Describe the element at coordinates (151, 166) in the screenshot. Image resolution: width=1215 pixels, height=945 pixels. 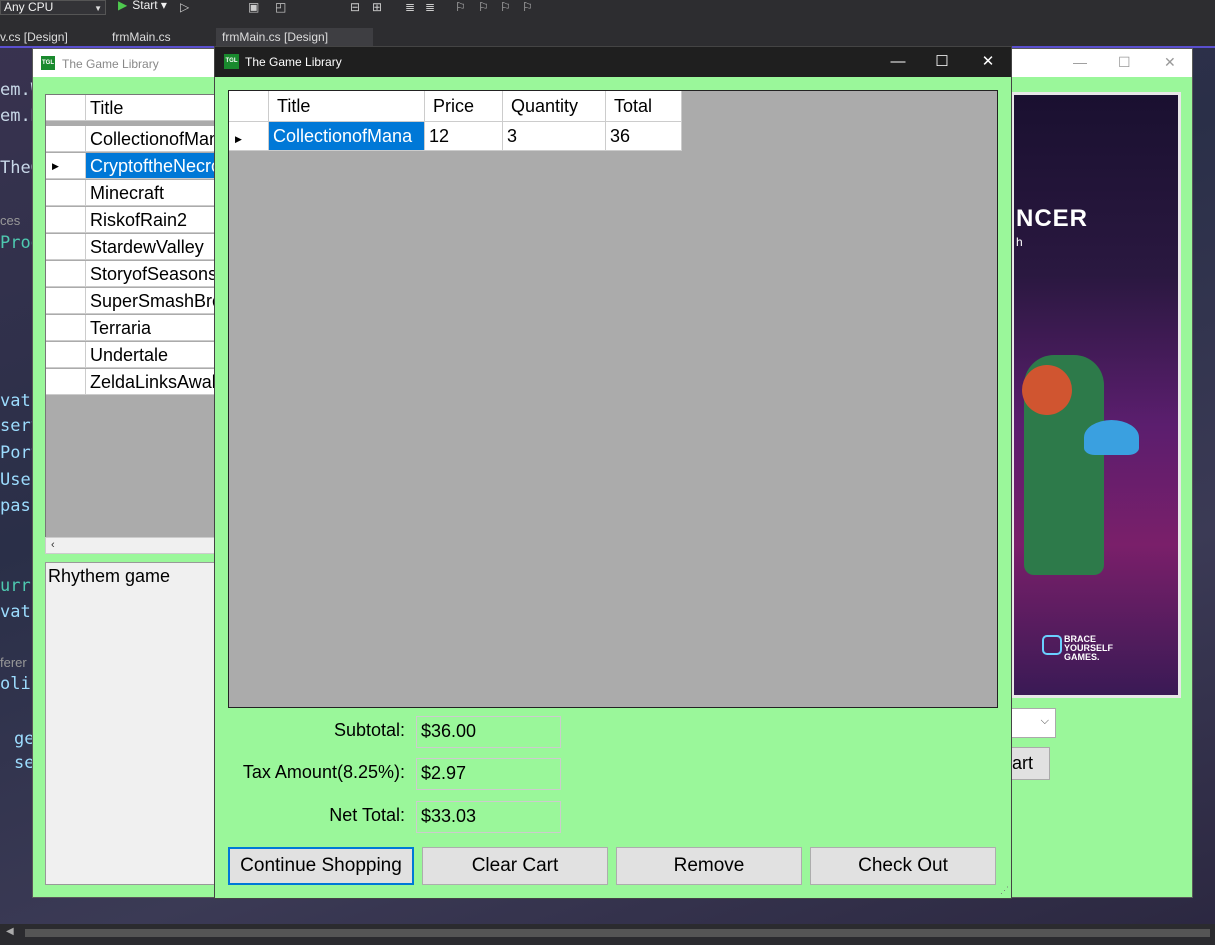
I see `grid-cell: CryptoftheNecrodancer` at that location.